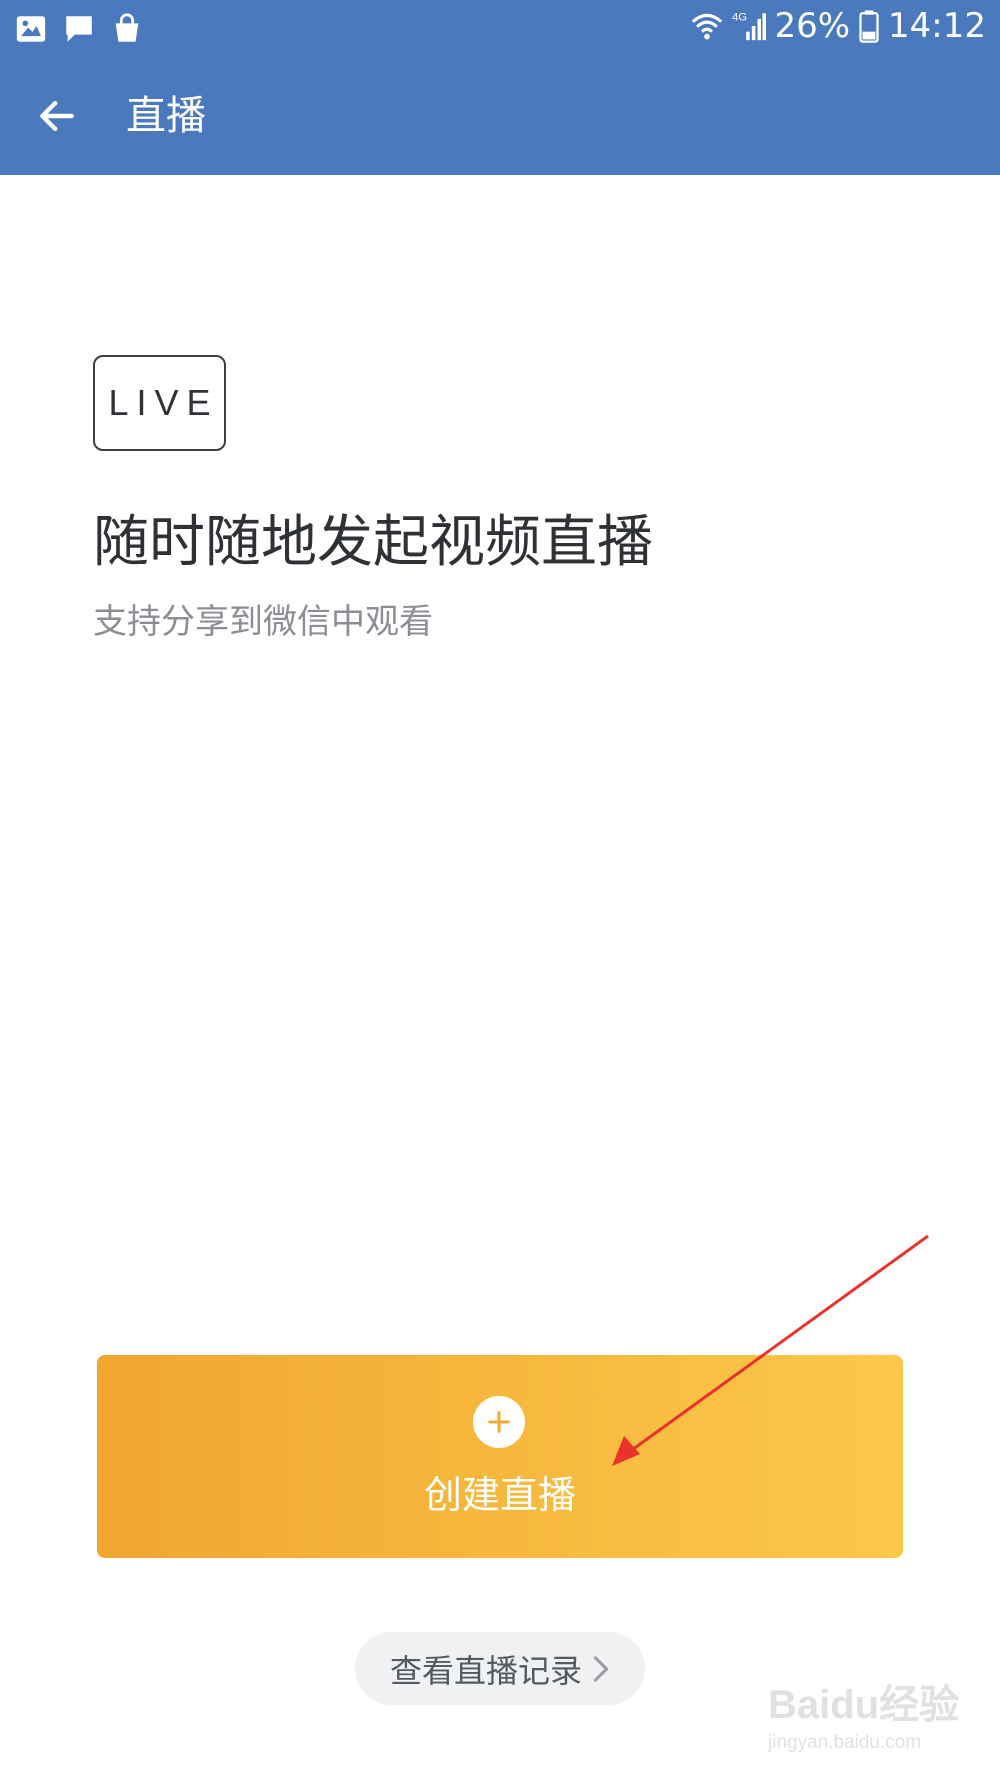 The image size is (1000, 1778). I want to click on subline: 支持分享到微信中观看, so click(263, 622).